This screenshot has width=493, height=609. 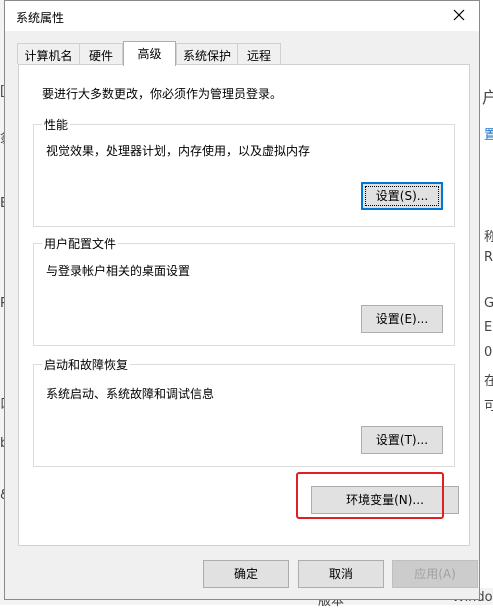 I want to click on background-fragment: 在, so click(x=488, y=381).